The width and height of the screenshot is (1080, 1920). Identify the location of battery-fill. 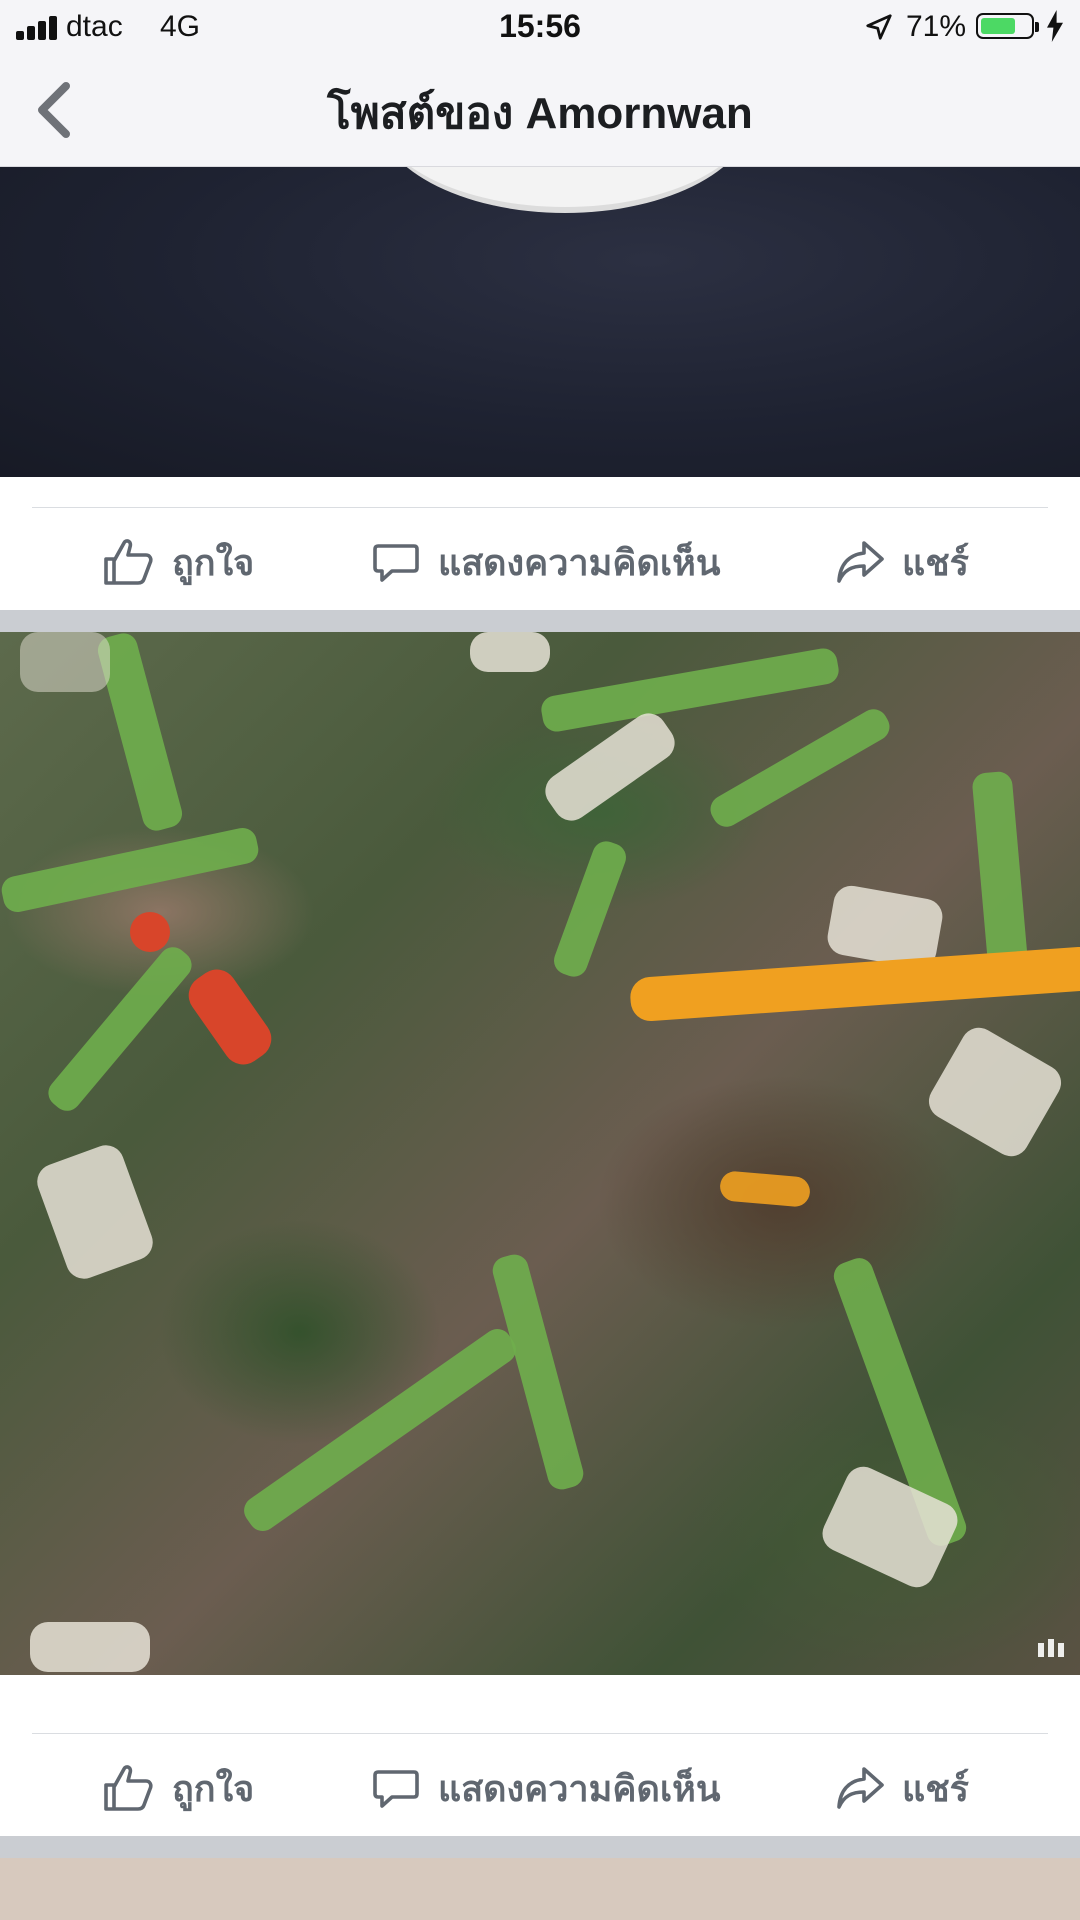
(998, 26).